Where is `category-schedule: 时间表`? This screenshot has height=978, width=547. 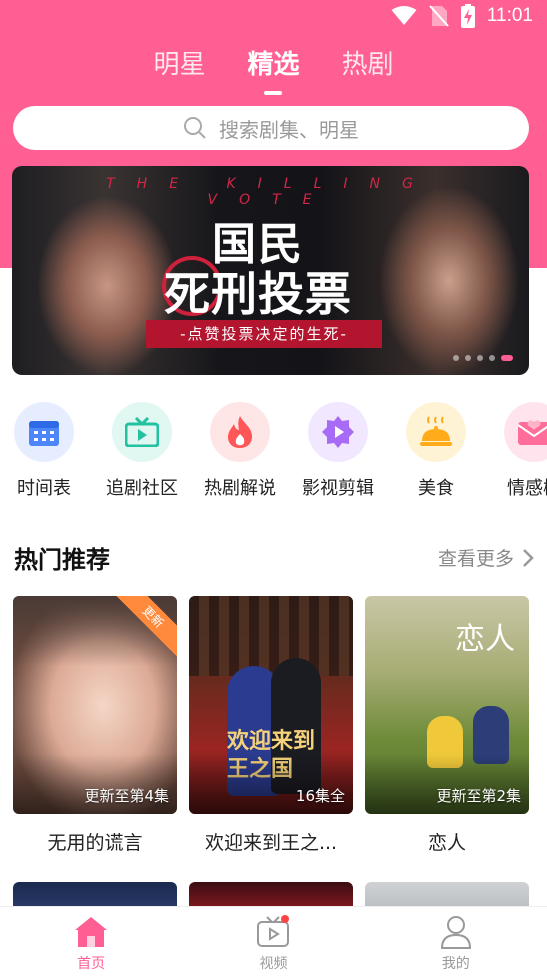 category-schedule: 时间表 is located at coordinates (44, 451).